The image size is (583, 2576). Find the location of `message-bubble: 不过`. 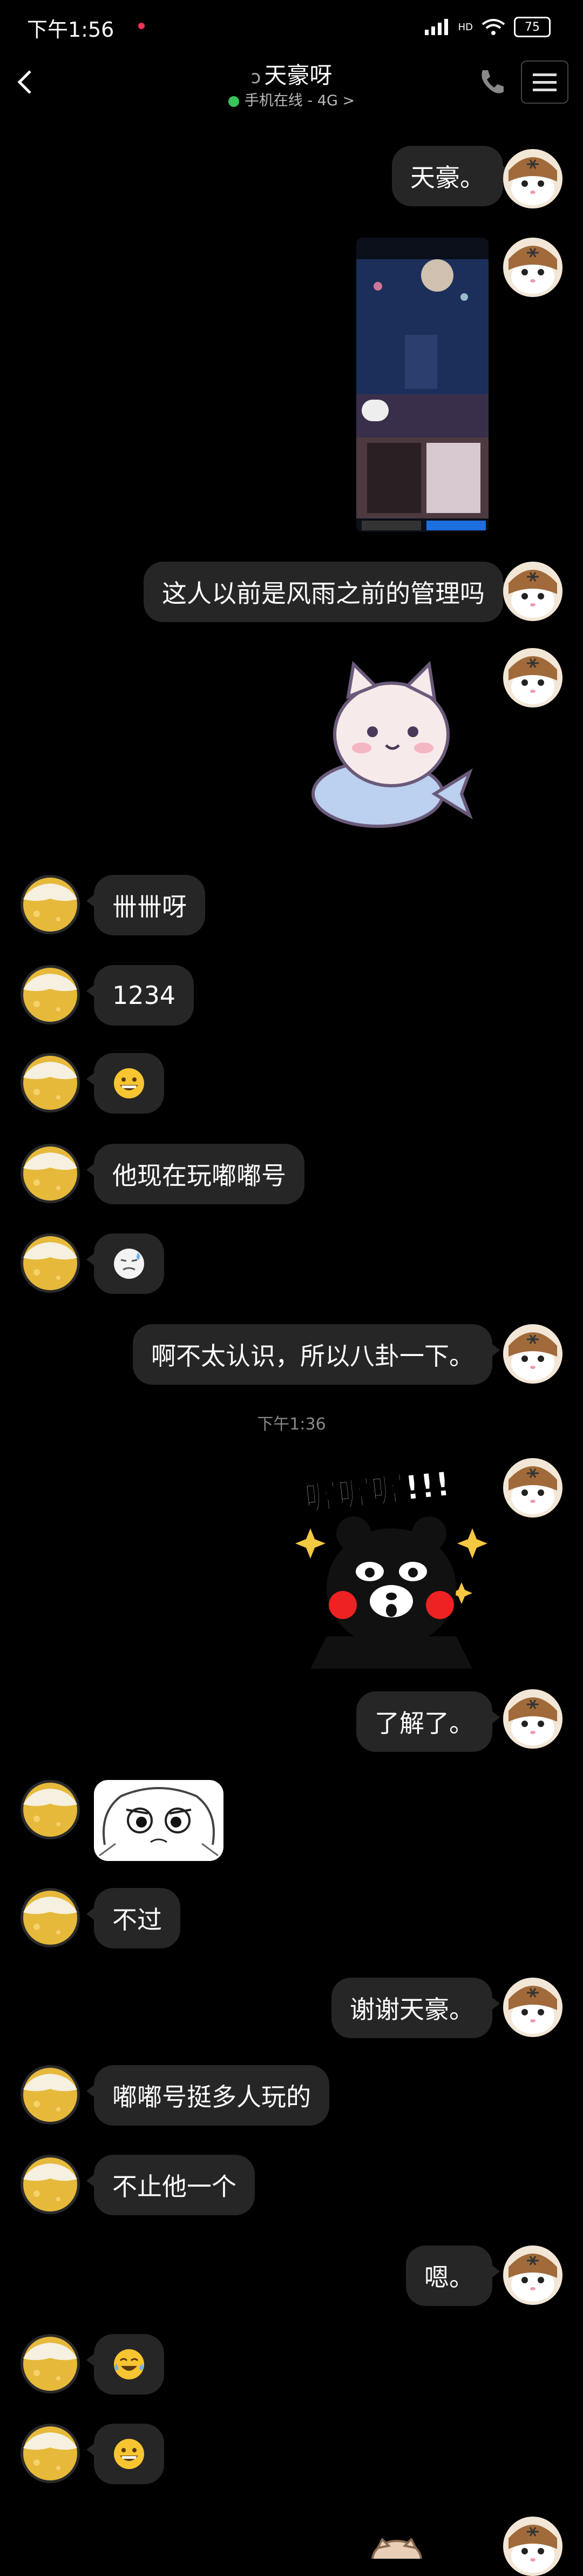

message-bubble: 不过 is located at coordinates (133, 1918).